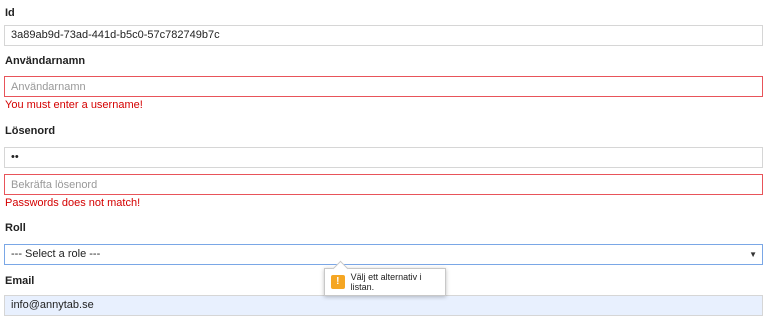 The width and height of the screenshot is (768, 323). Describe the element at coordinates (383, 254) in the screenshot. I see `role-select: --- Select a role --- ▼` at that location.